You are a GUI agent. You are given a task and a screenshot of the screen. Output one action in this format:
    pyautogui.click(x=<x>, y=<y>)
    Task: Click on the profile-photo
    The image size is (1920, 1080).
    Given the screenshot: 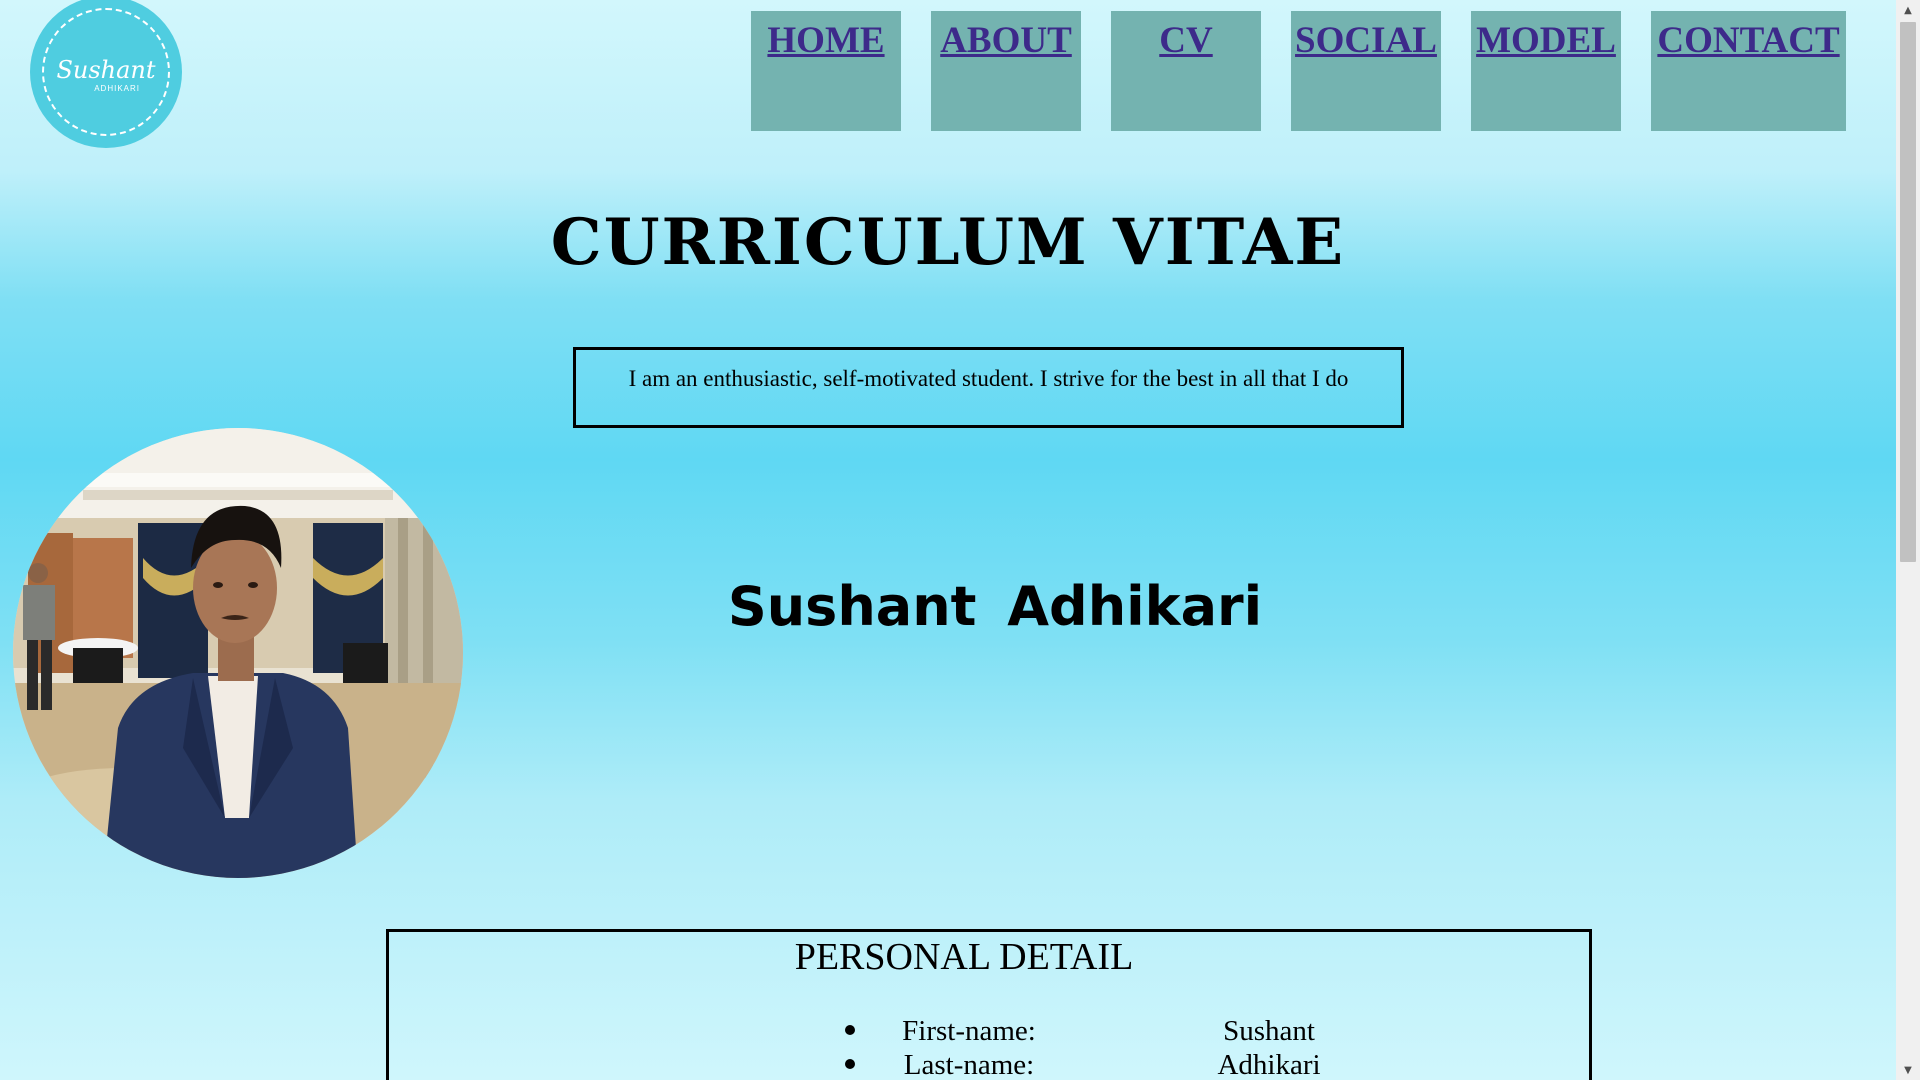 What is the action you would take?
    pyautogui.click(x=238, y=653)
    